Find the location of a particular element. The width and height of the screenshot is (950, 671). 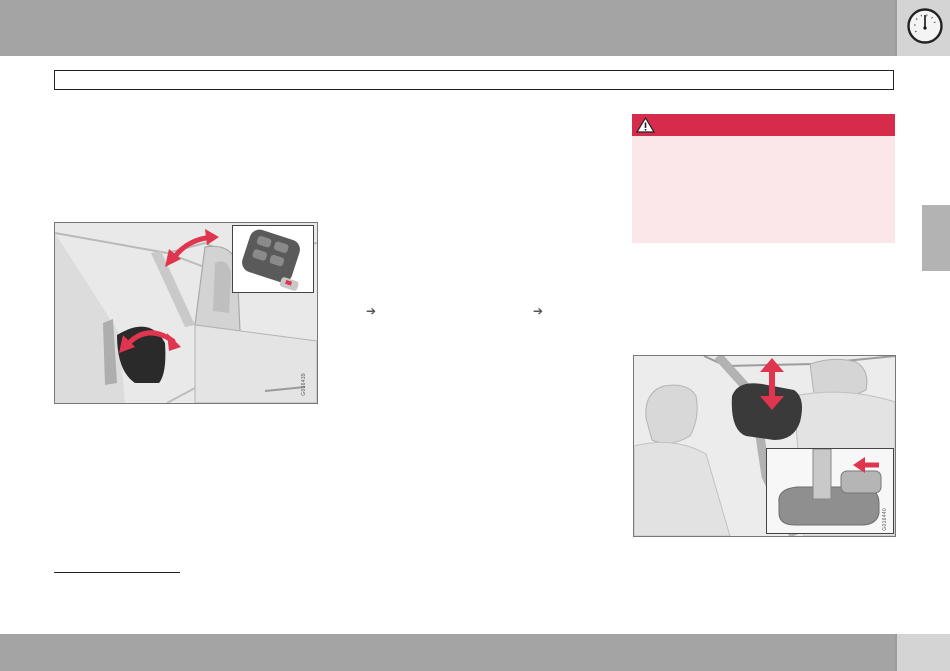

section-heading-box is located at coordinates (474, 80).